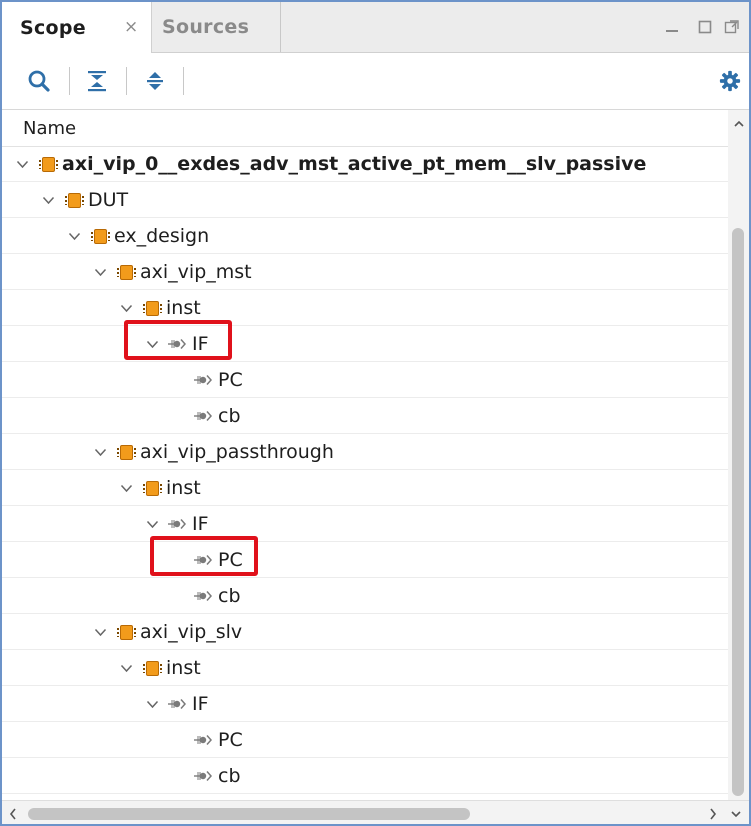 This screenshot has width=751, height=826. Describe the element at coordinates (365, 452) in the screenshot. I see `tree-row: axi_vip_passthrough` at that location.